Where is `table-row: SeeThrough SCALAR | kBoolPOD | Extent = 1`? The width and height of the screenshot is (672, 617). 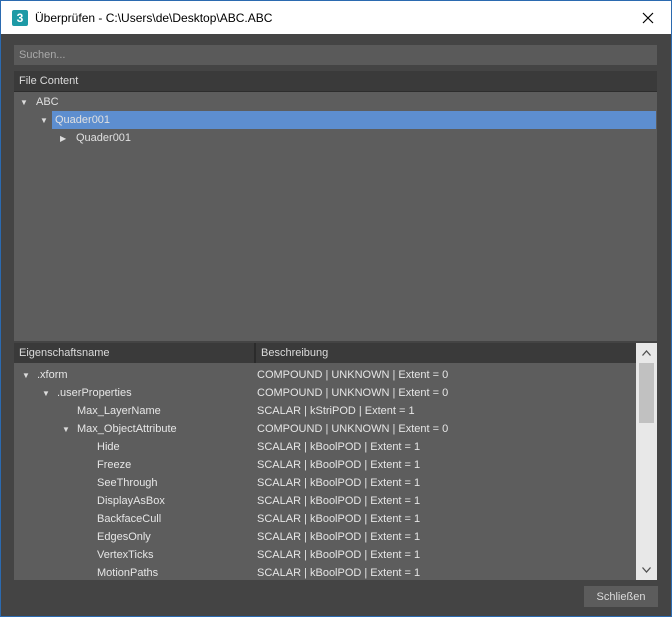
table-row: SeeThrough SCALAR | kBoolPOD | Extent = 1 is located at coordinates (325, 483).